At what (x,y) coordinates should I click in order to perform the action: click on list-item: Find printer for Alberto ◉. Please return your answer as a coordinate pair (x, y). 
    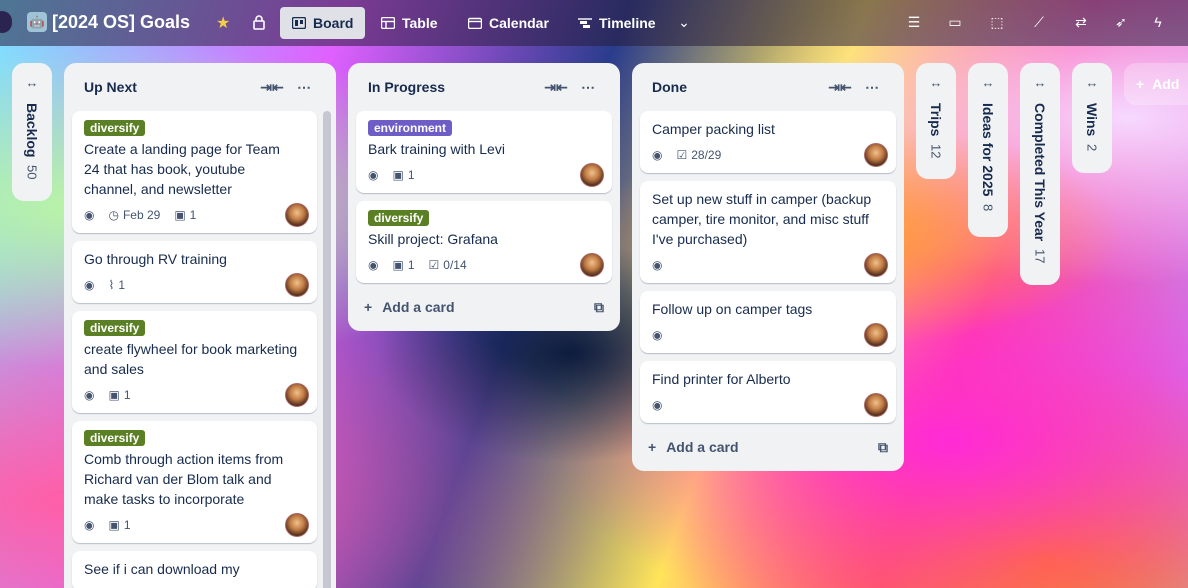
    Looking at the image, I should click on (768, 392).